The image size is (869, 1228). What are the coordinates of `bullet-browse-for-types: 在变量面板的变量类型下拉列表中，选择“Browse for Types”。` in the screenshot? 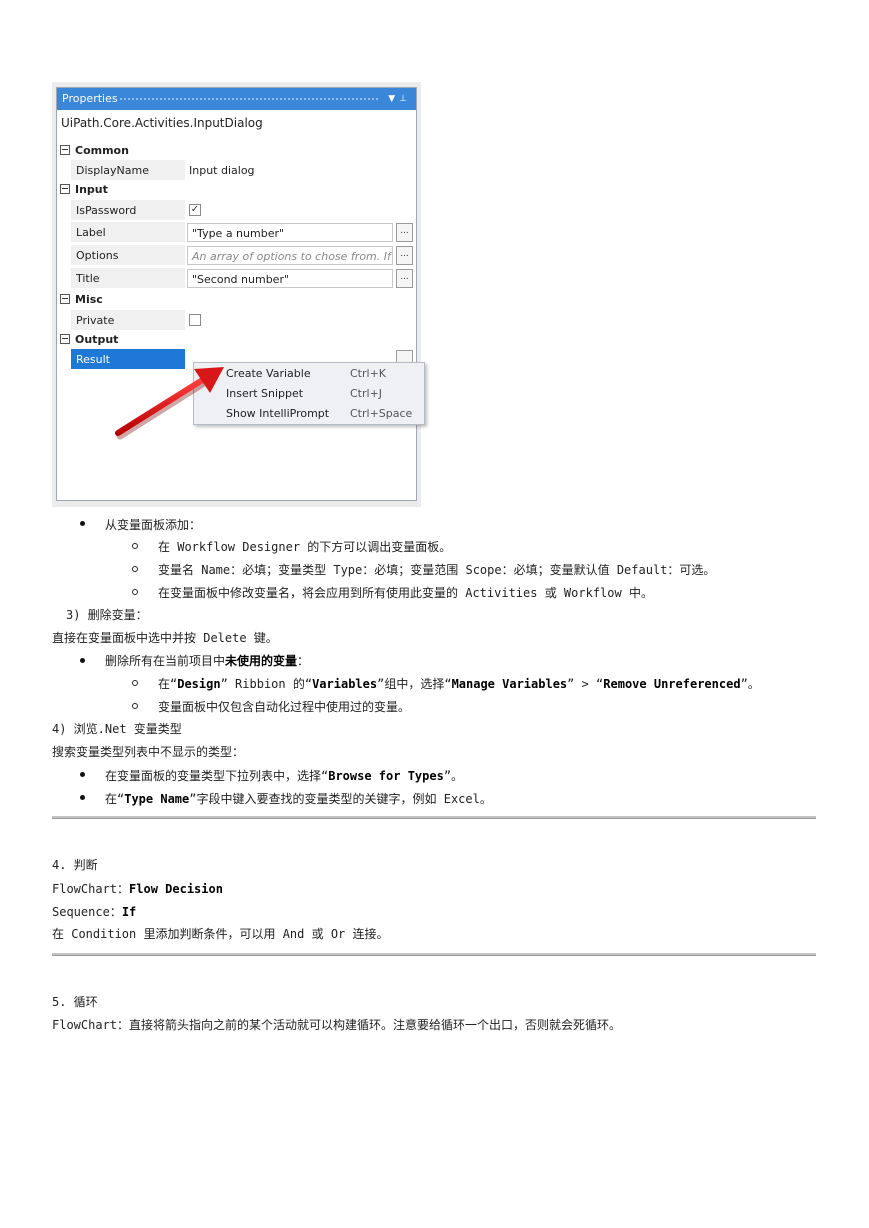 It's located at (284, 776).